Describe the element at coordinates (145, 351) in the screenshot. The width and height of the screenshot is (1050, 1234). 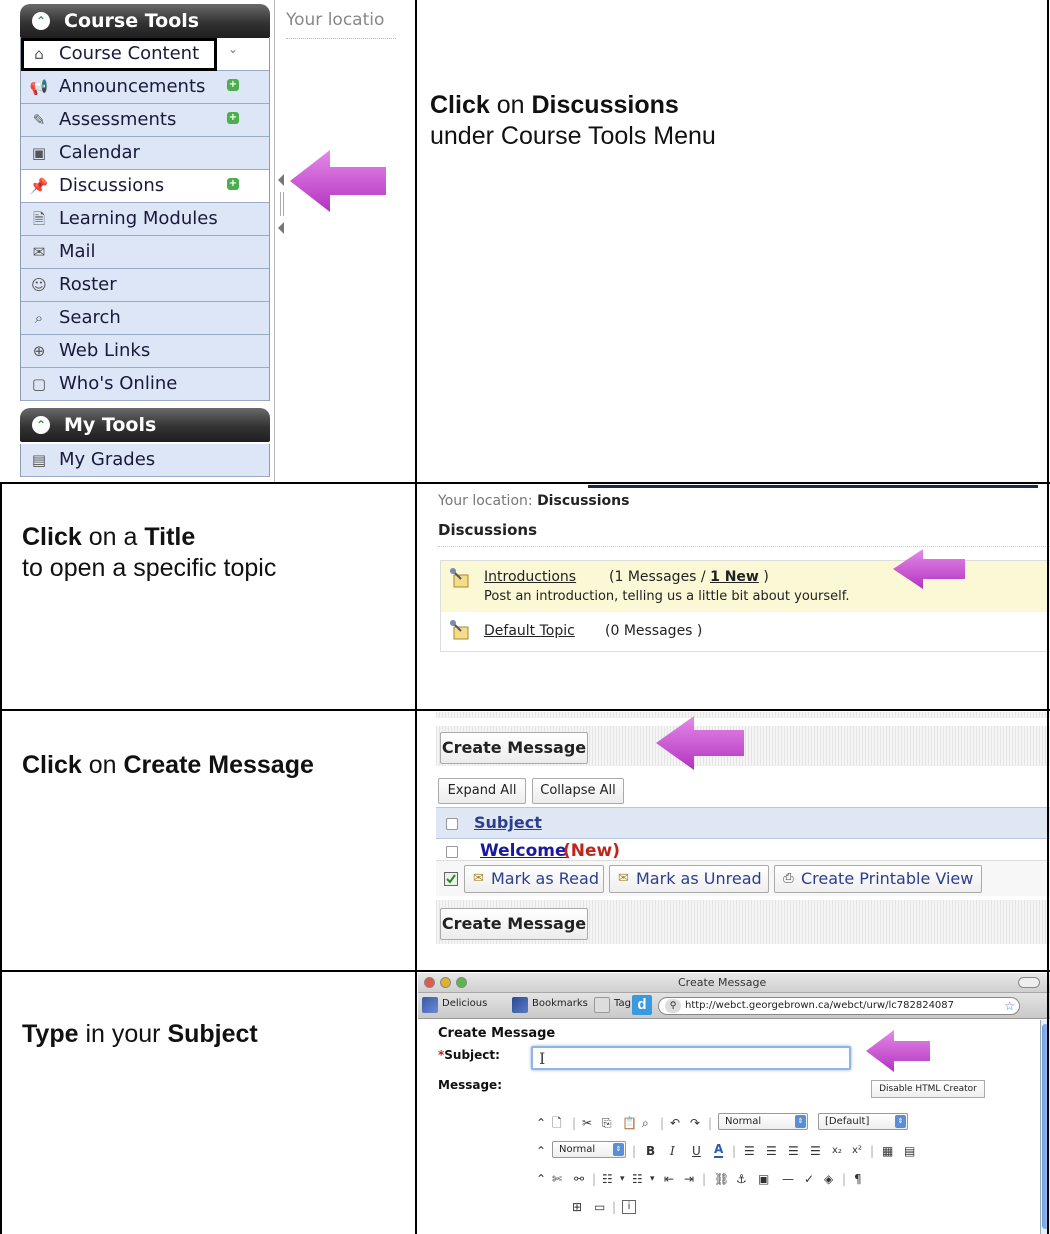
I see `sidebar-item-web-links: ⊕ Web Links` at that location.